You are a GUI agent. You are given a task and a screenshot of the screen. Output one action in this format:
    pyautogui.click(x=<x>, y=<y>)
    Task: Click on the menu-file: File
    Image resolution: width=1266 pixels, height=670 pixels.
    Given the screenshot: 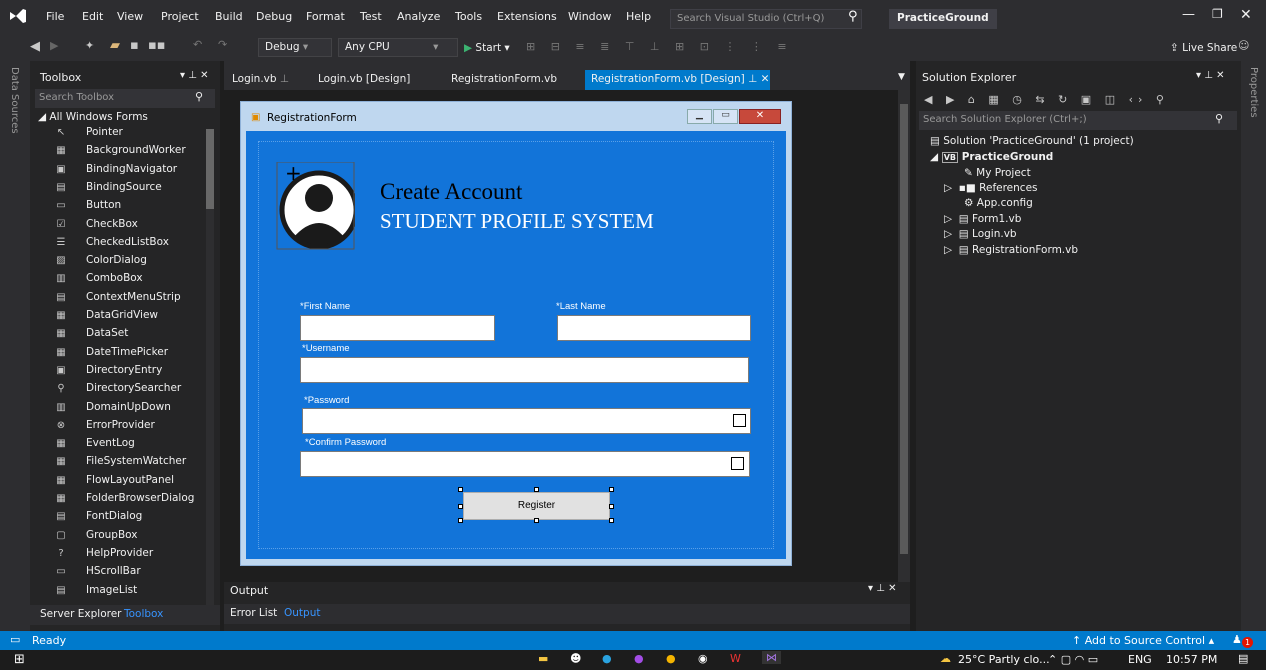 What is the action you would take?
    pyautogui.click(x=55, y=16)
    